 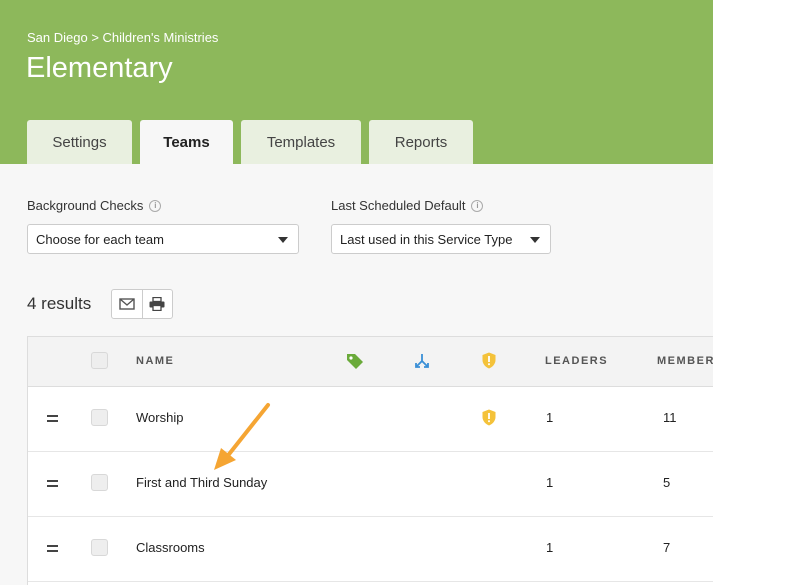 I want to click on last-scheduled-label-text: Last Scheduled Default, so click(x=398, y=205).